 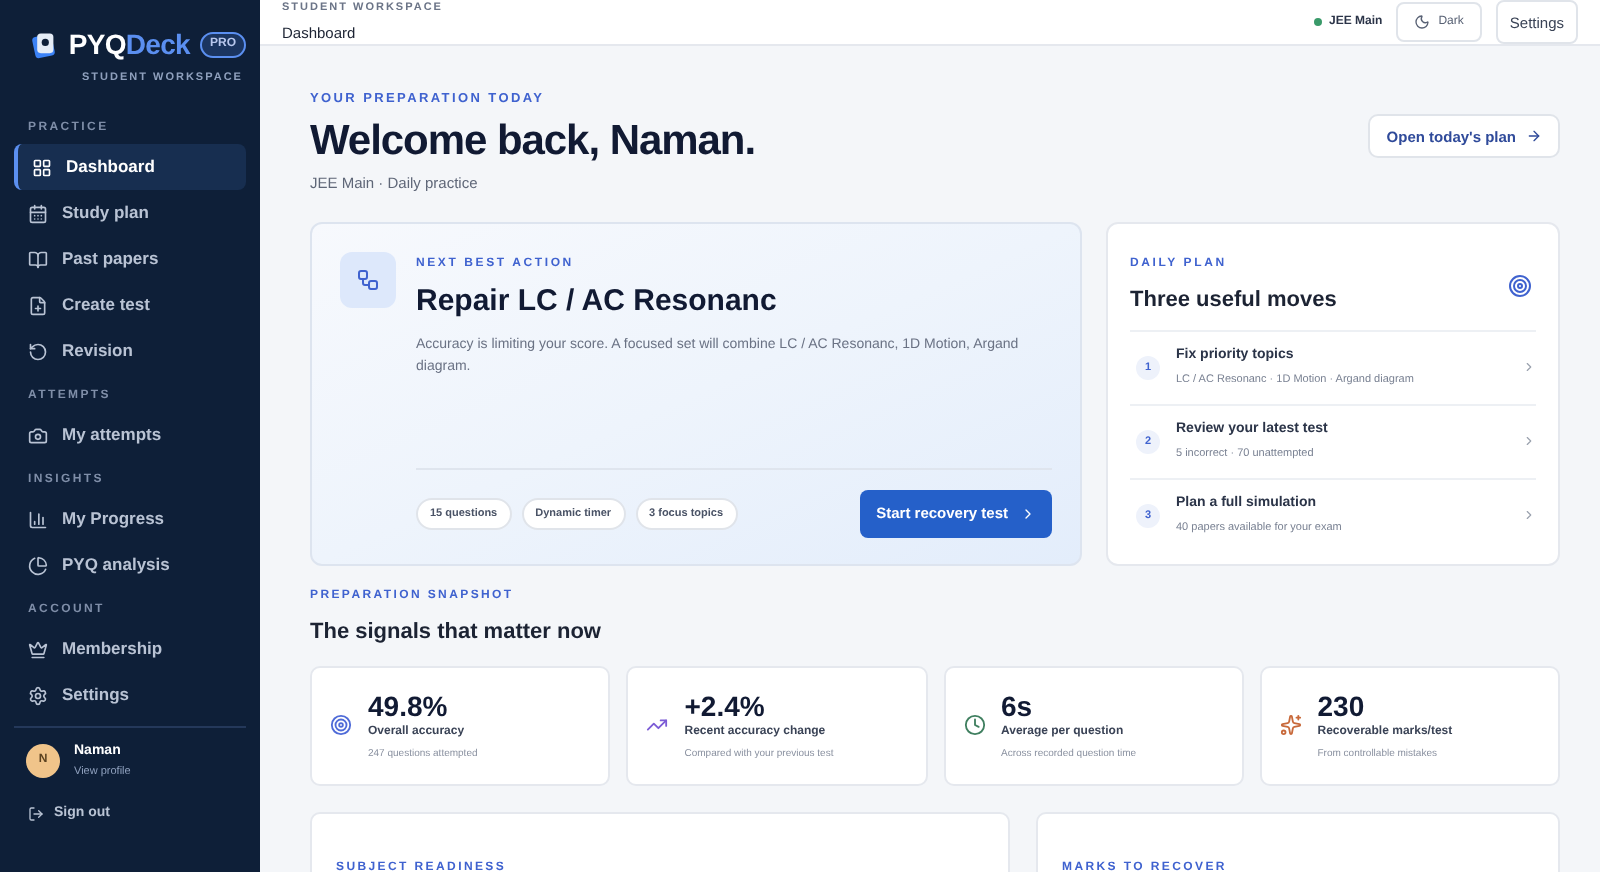 What do you see at coordinates (130, 213) in the screenshot?
I see `nav-item: Study plan` at bounding box center [130, 213].